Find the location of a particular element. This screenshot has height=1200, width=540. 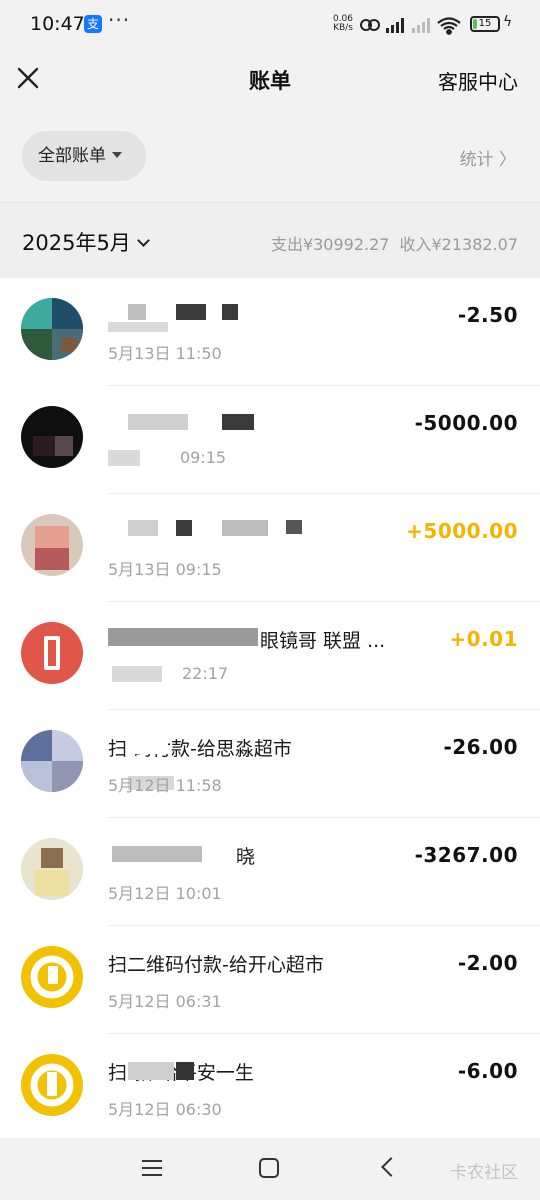

caret-down-icon is located at coordinates (117, 155).